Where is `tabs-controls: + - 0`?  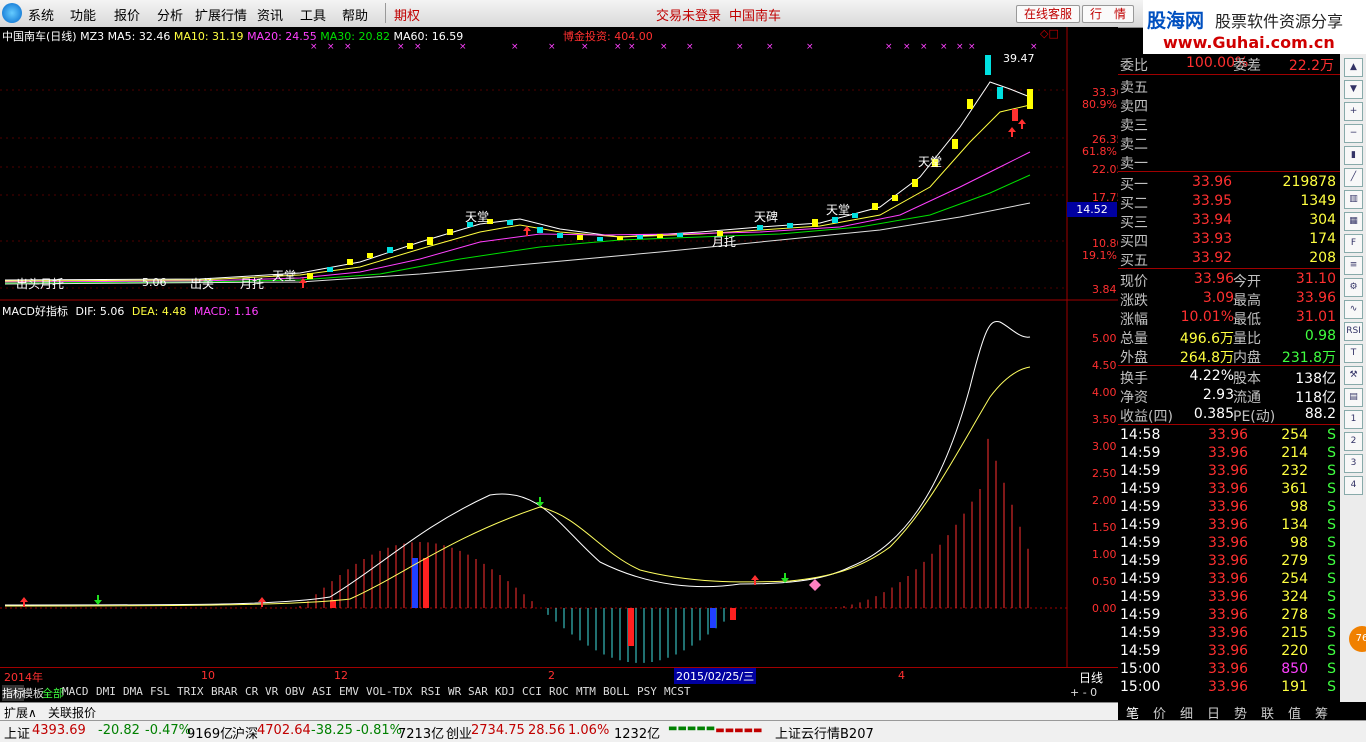 tabs-controls: + - 0 is located at coordinates (1083, 692).